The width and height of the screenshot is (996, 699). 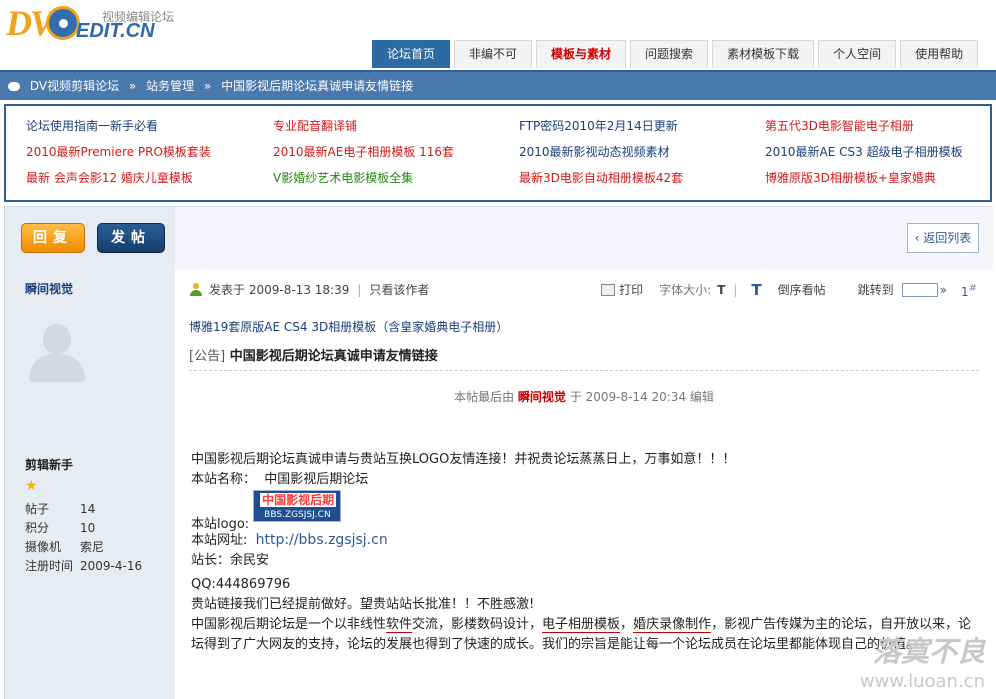 I want to click on toolbar-right: ‹ 返回列表, so click(x=584, y=238).